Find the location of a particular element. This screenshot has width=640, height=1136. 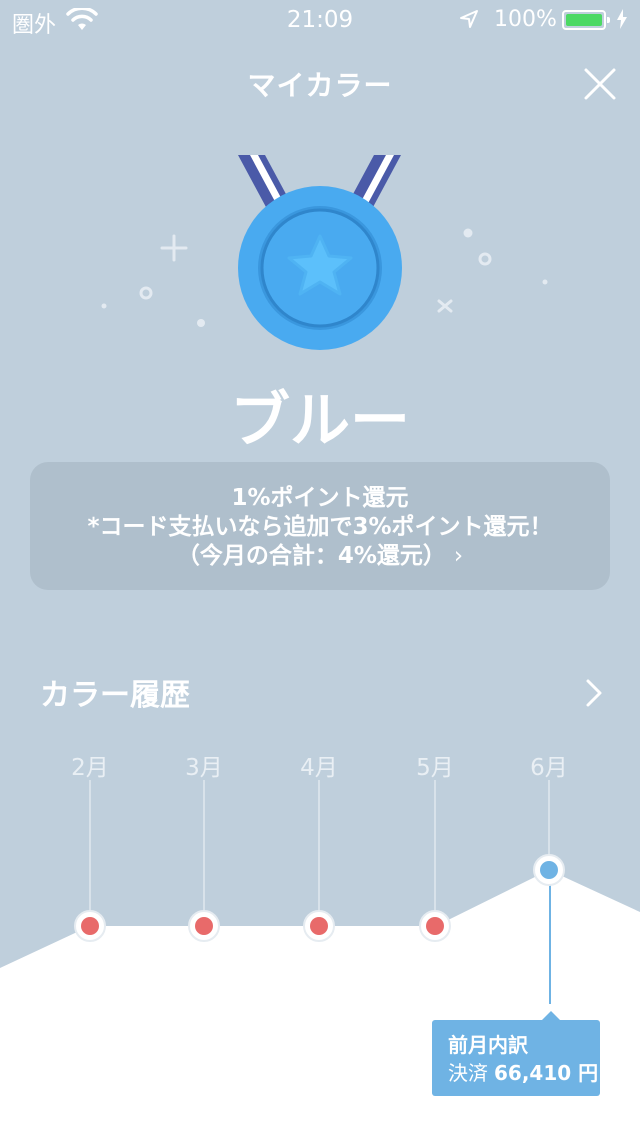

tooltip-title: 前月内訳 is located at coordinates (488, 1045).